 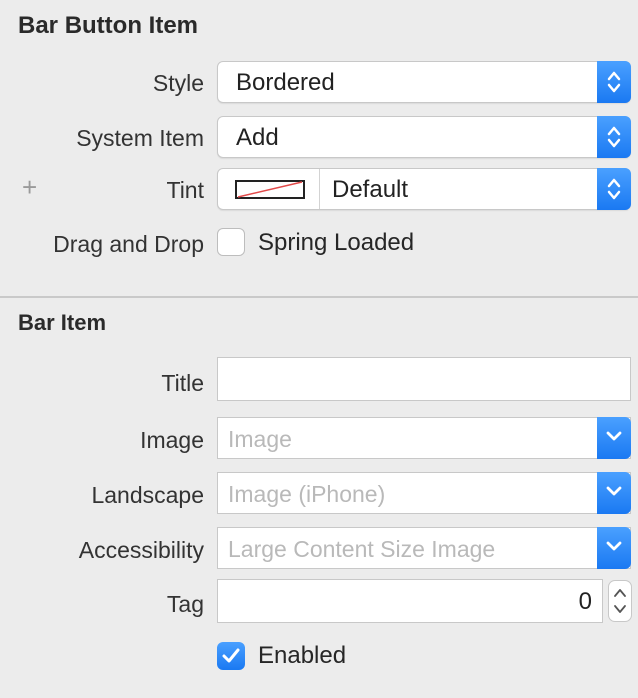 I want to click on plus-icon: +, so click(x=29, y=187).